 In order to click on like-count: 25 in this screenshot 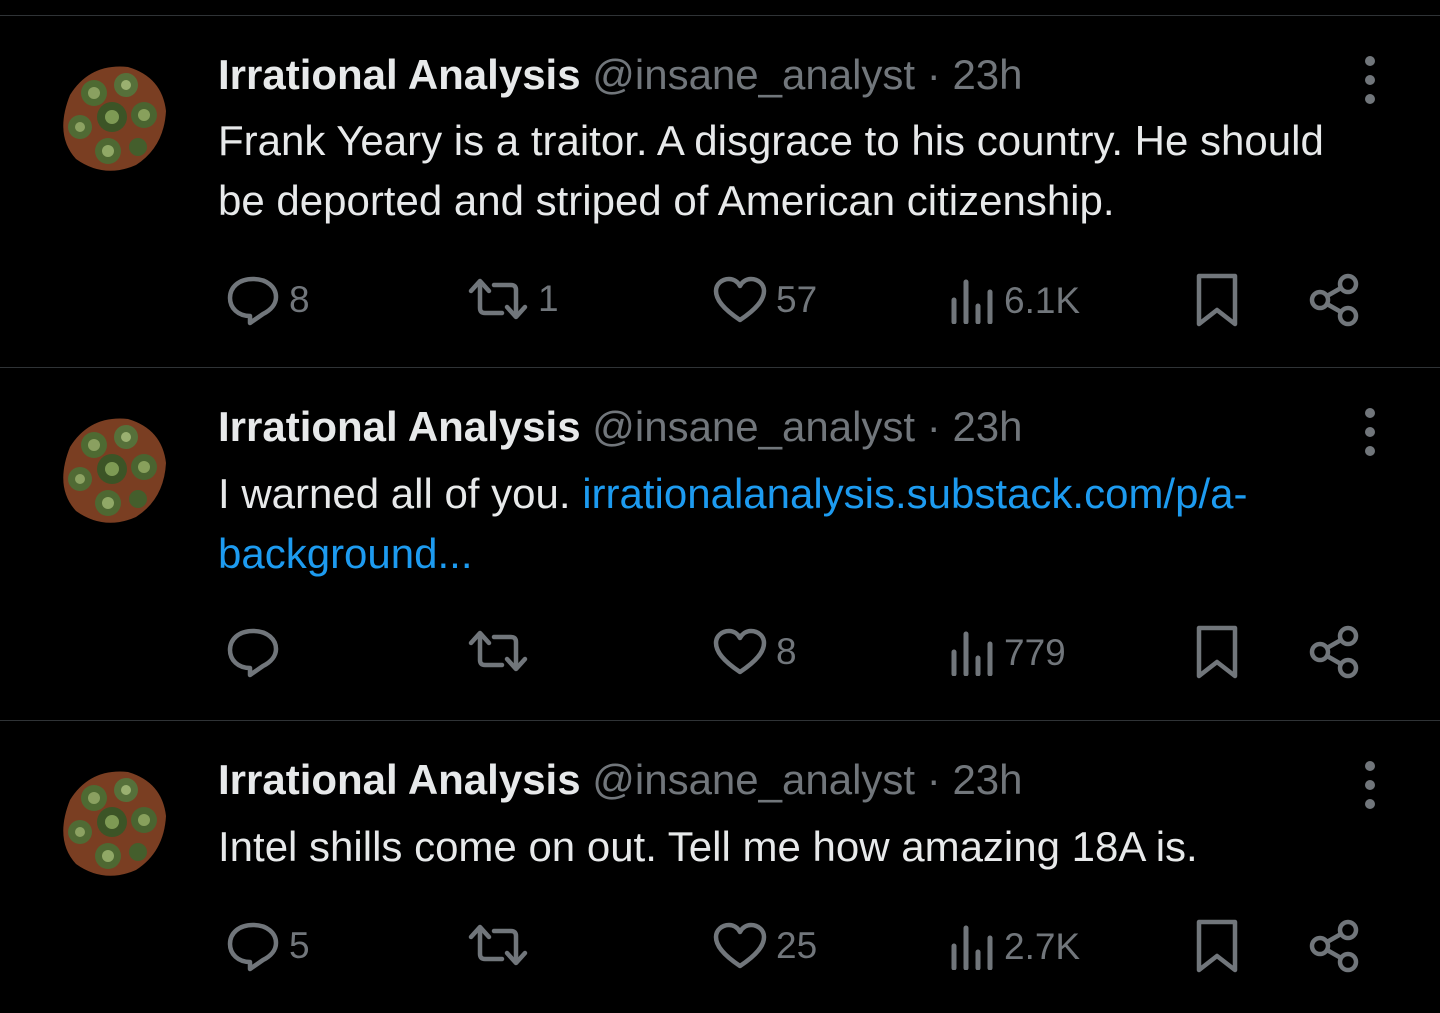, I will do `click(797, 945)`.